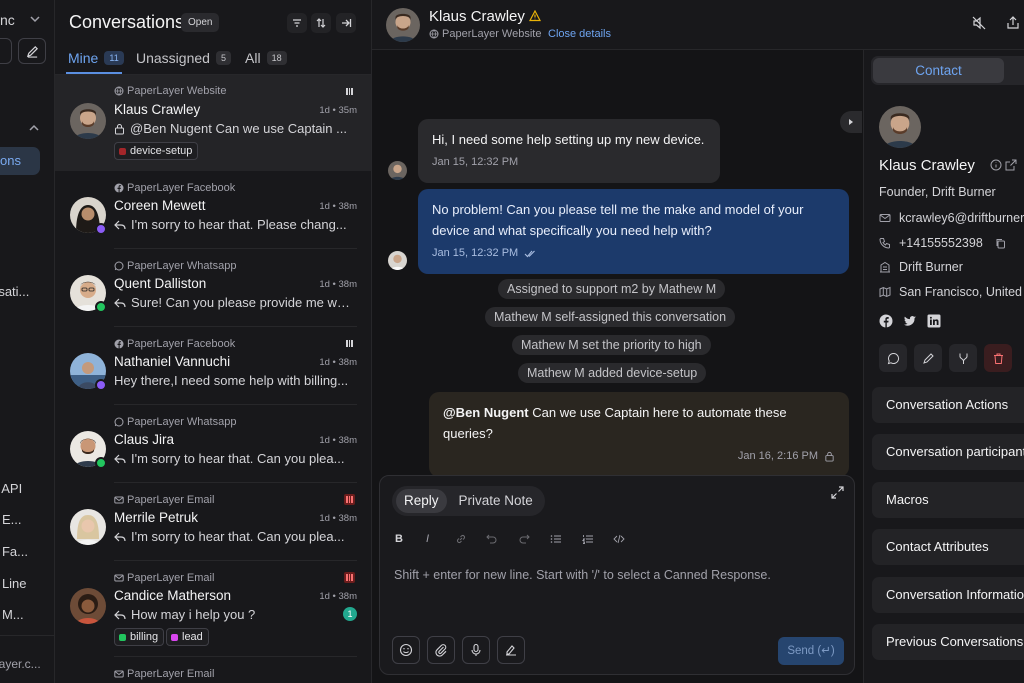  What do you see at coordinates (611, 345) in the screenshot?
I see `activity-message: Mathew M set the priority to high` at bounding box center [611, 345].